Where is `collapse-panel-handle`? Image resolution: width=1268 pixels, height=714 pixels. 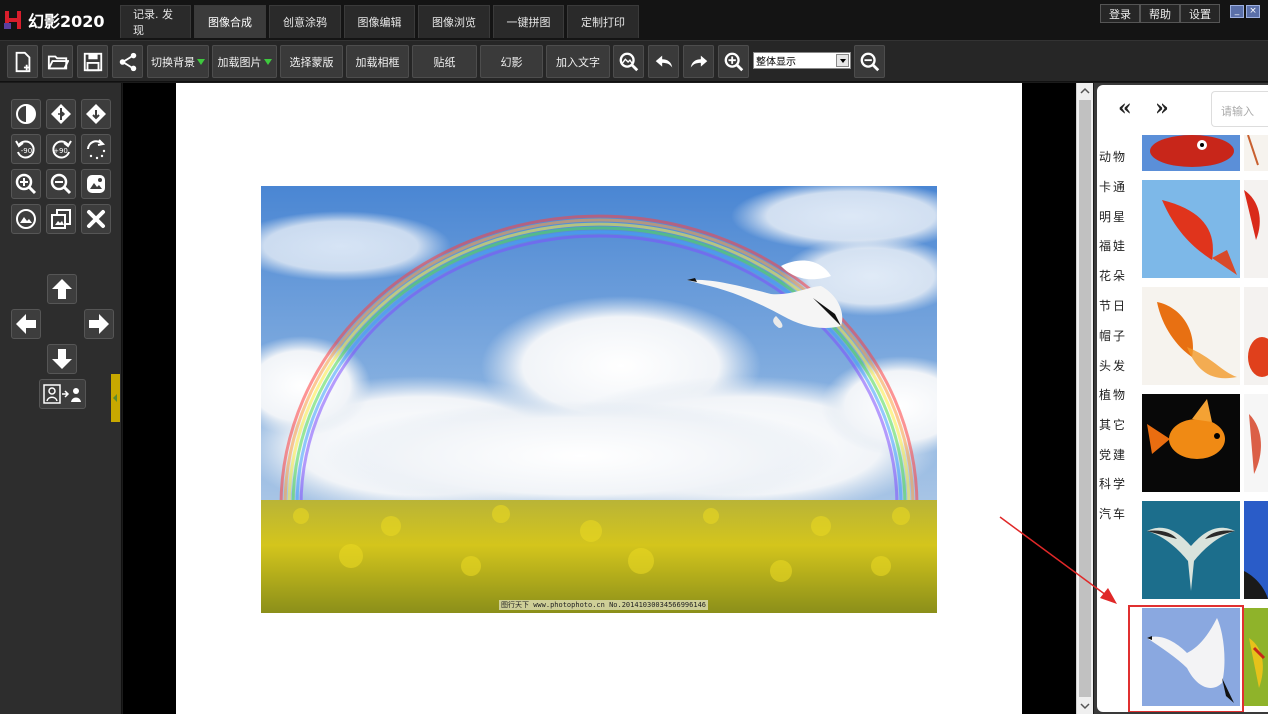 collapse-panel-handle is located at coordinates (115, 398).